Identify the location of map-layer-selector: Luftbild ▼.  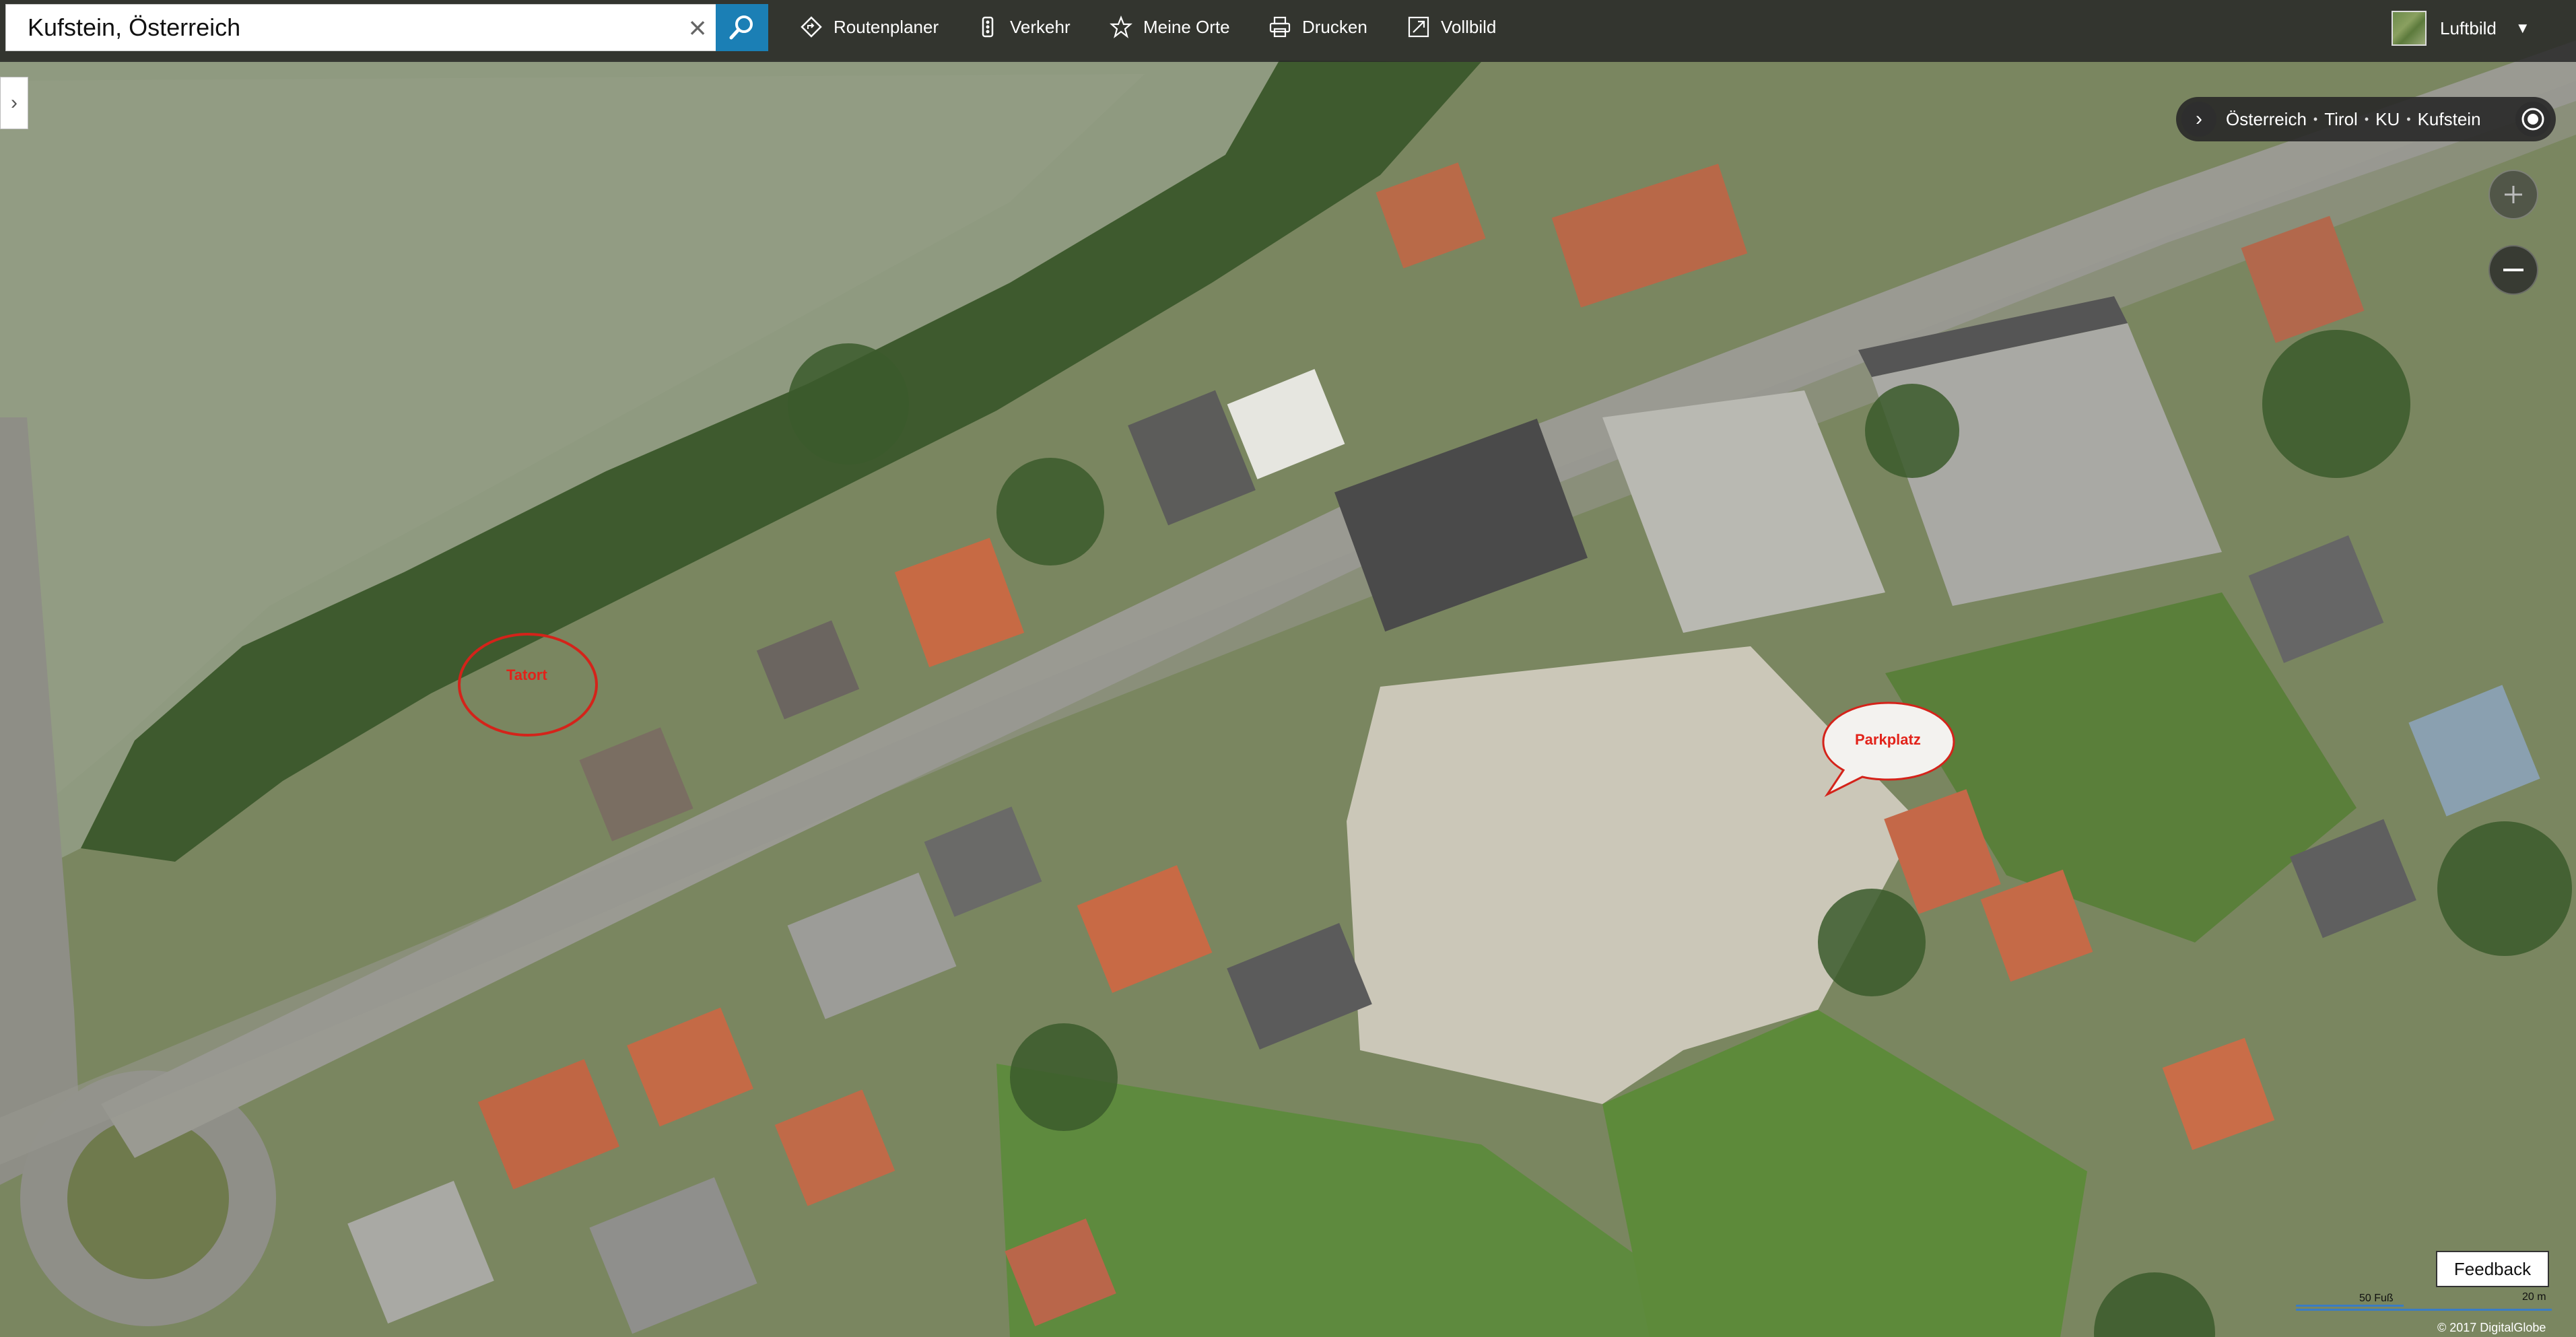
(2461, 28).